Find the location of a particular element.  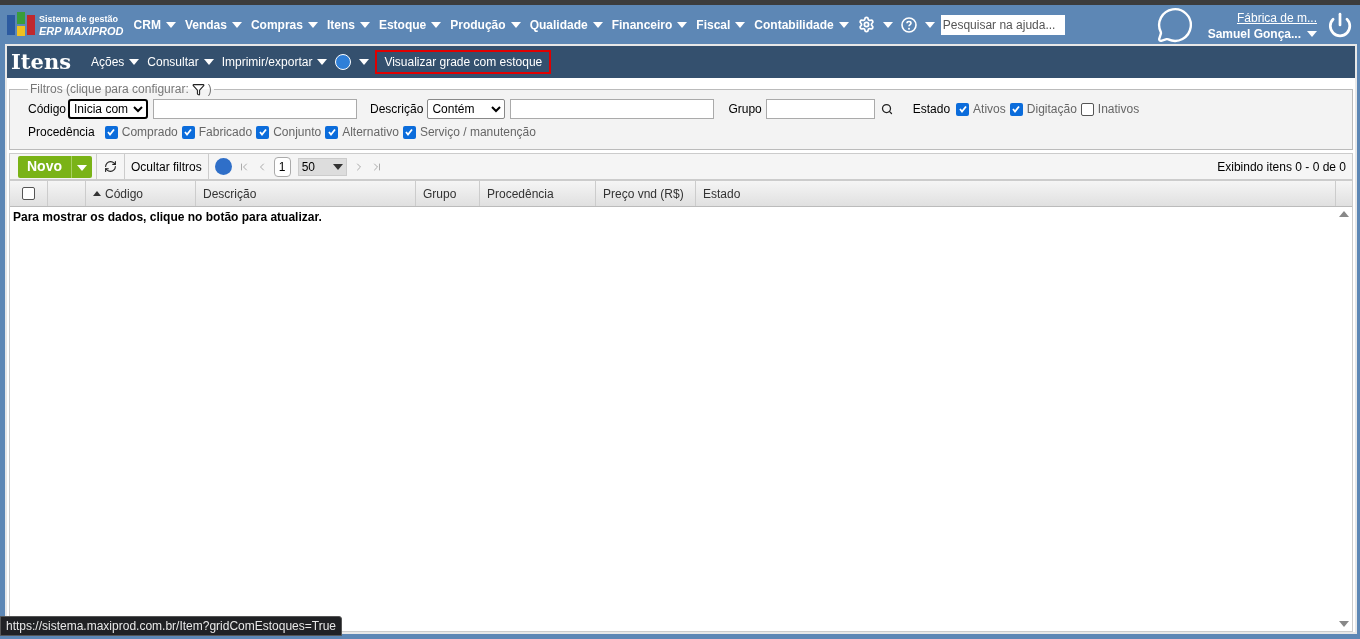

settings-icon is located at coordinates (866, 24).